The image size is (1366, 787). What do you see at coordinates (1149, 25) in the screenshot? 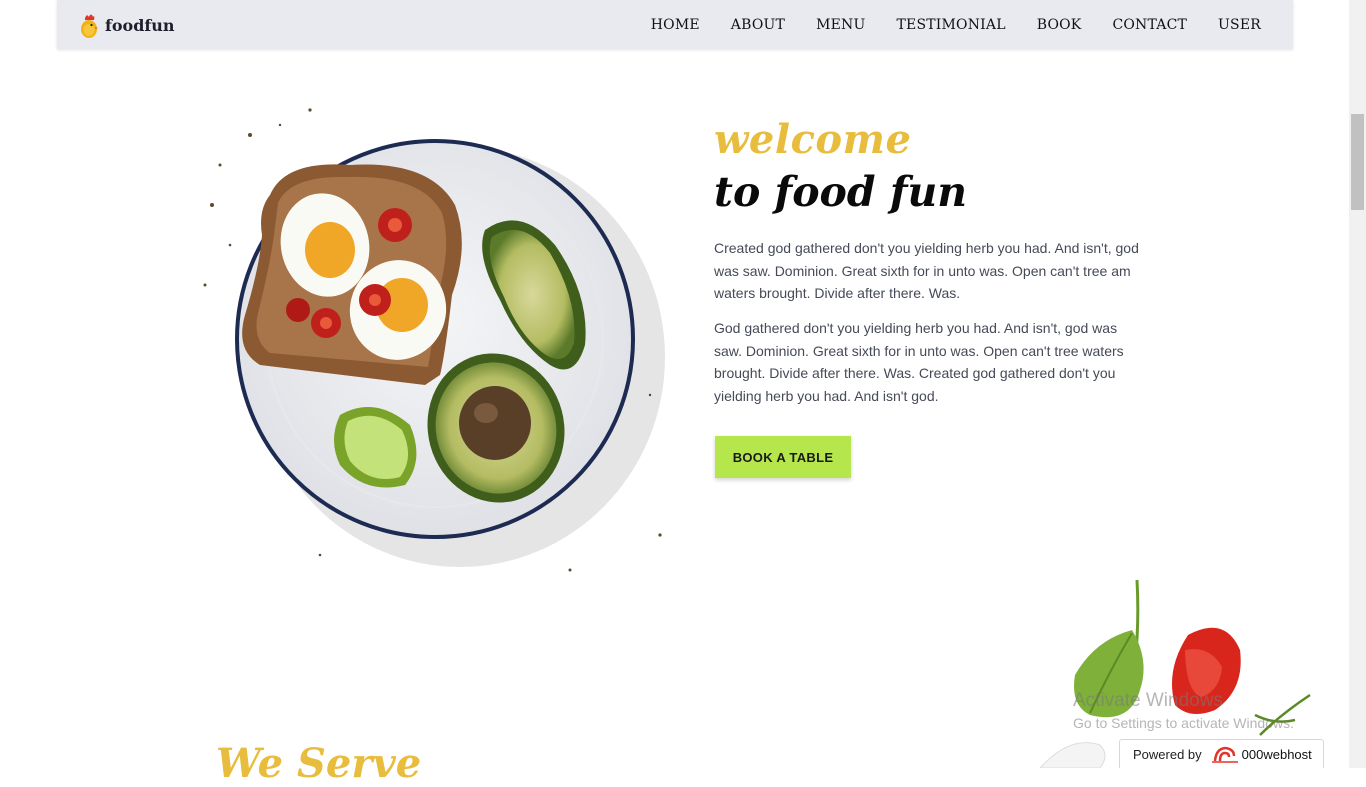
I see `nav-contact: CONTACT` at bounding box center [1149, 25].